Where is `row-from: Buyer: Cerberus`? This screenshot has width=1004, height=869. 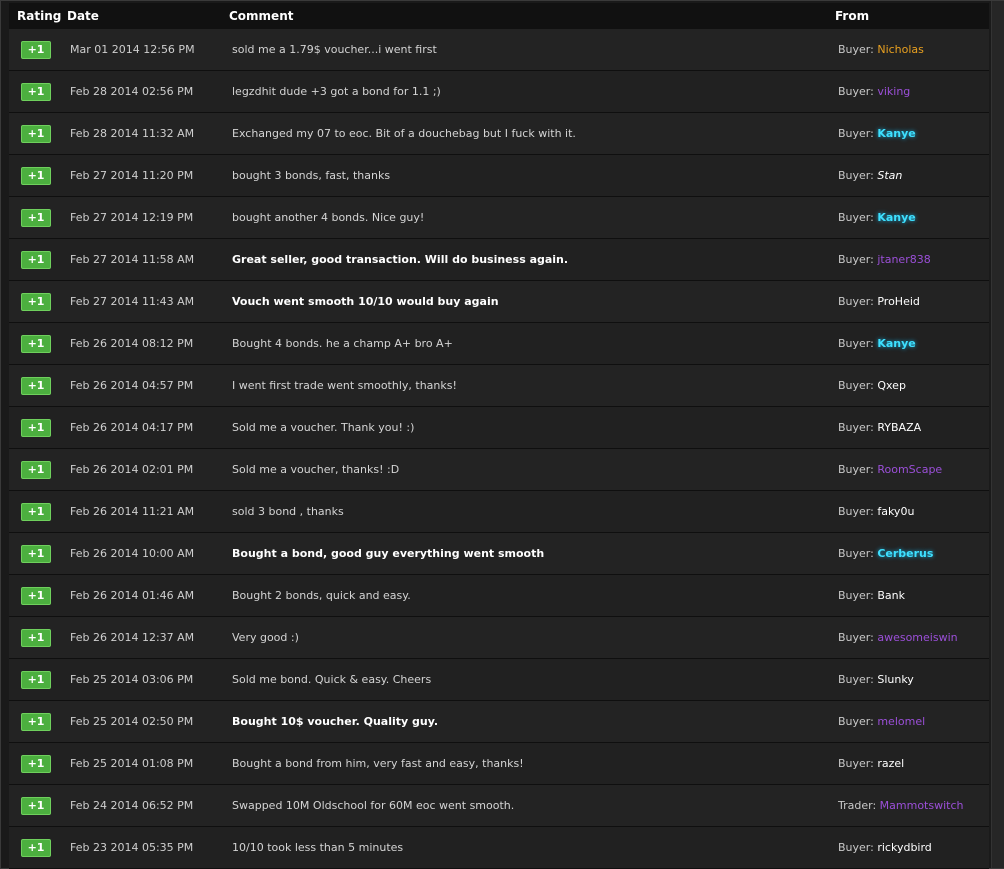 row-from: Buyer: Cerberus is located at coordinates (885, 553).